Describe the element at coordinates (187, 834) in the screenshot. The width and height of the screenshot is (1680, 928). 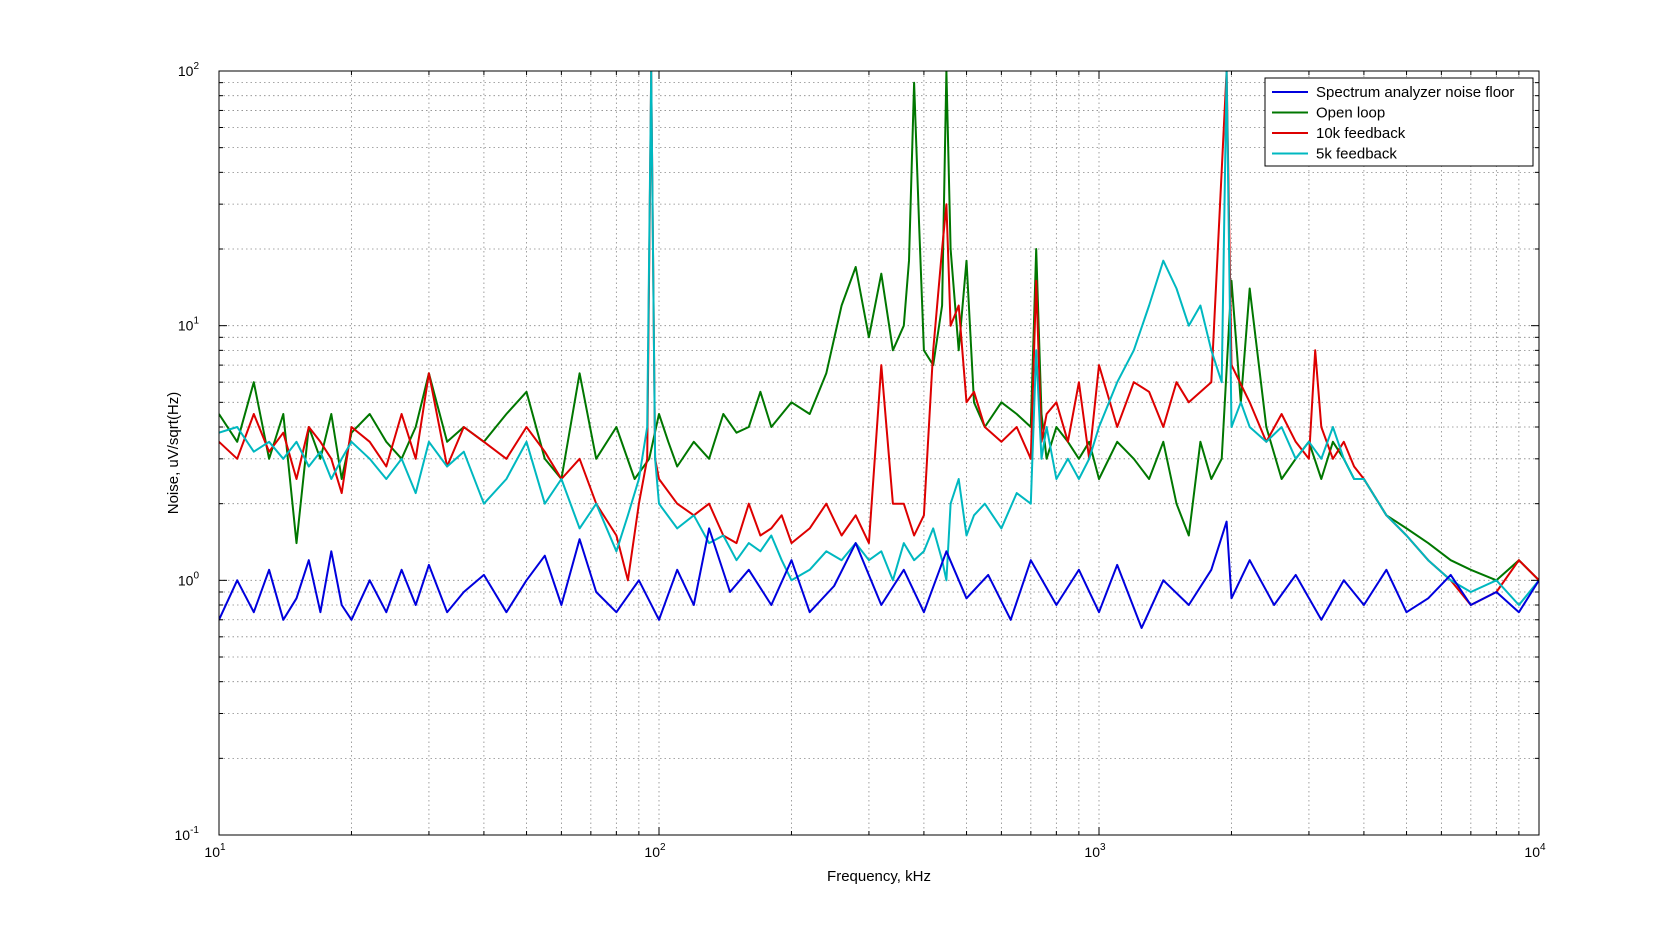
I see `y-tick-label: 10-1` at that location.